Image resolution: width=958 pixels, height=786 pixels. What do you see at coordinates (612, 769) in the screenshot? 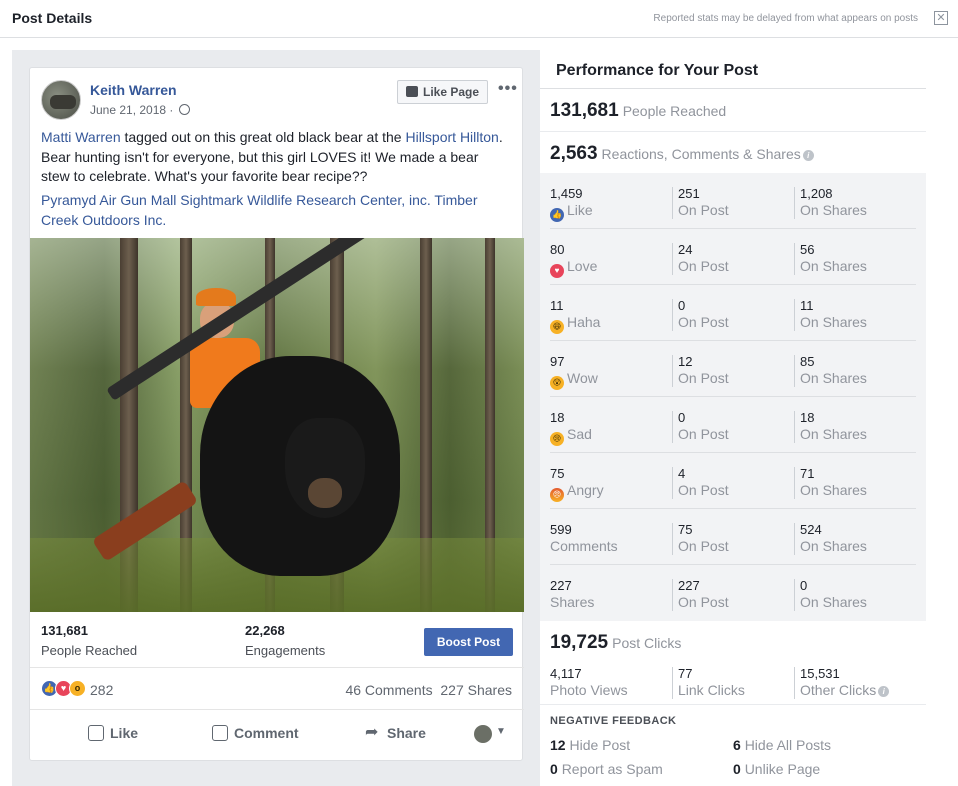
I see `spam-label: Report as Spam` at bounding box center [612, 769].